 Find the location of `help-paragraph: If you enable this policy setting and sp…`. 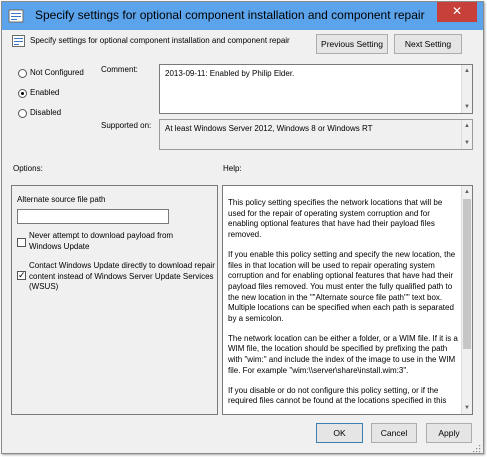

help-paragraph: If you enable this policy setting and sp… is located at coordinates (342, 286).